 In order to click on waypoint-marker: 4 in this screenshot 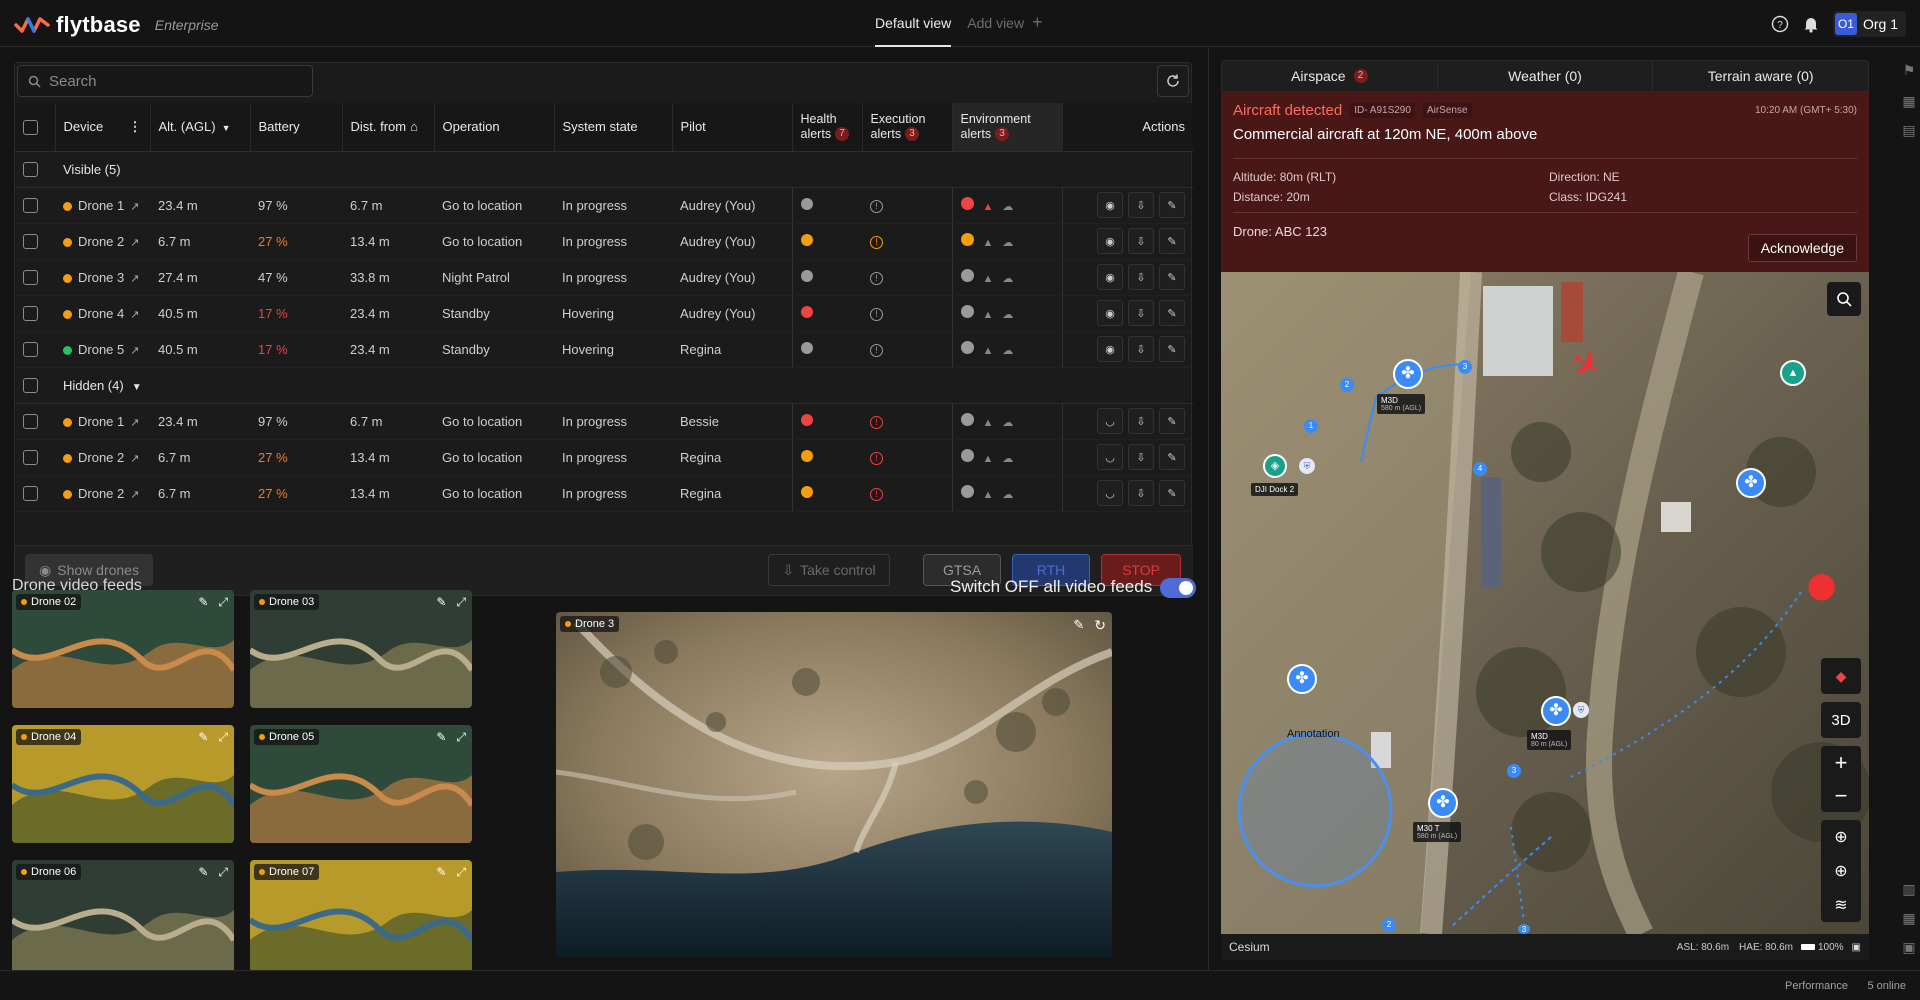, I will do `click(1480, 469)`.